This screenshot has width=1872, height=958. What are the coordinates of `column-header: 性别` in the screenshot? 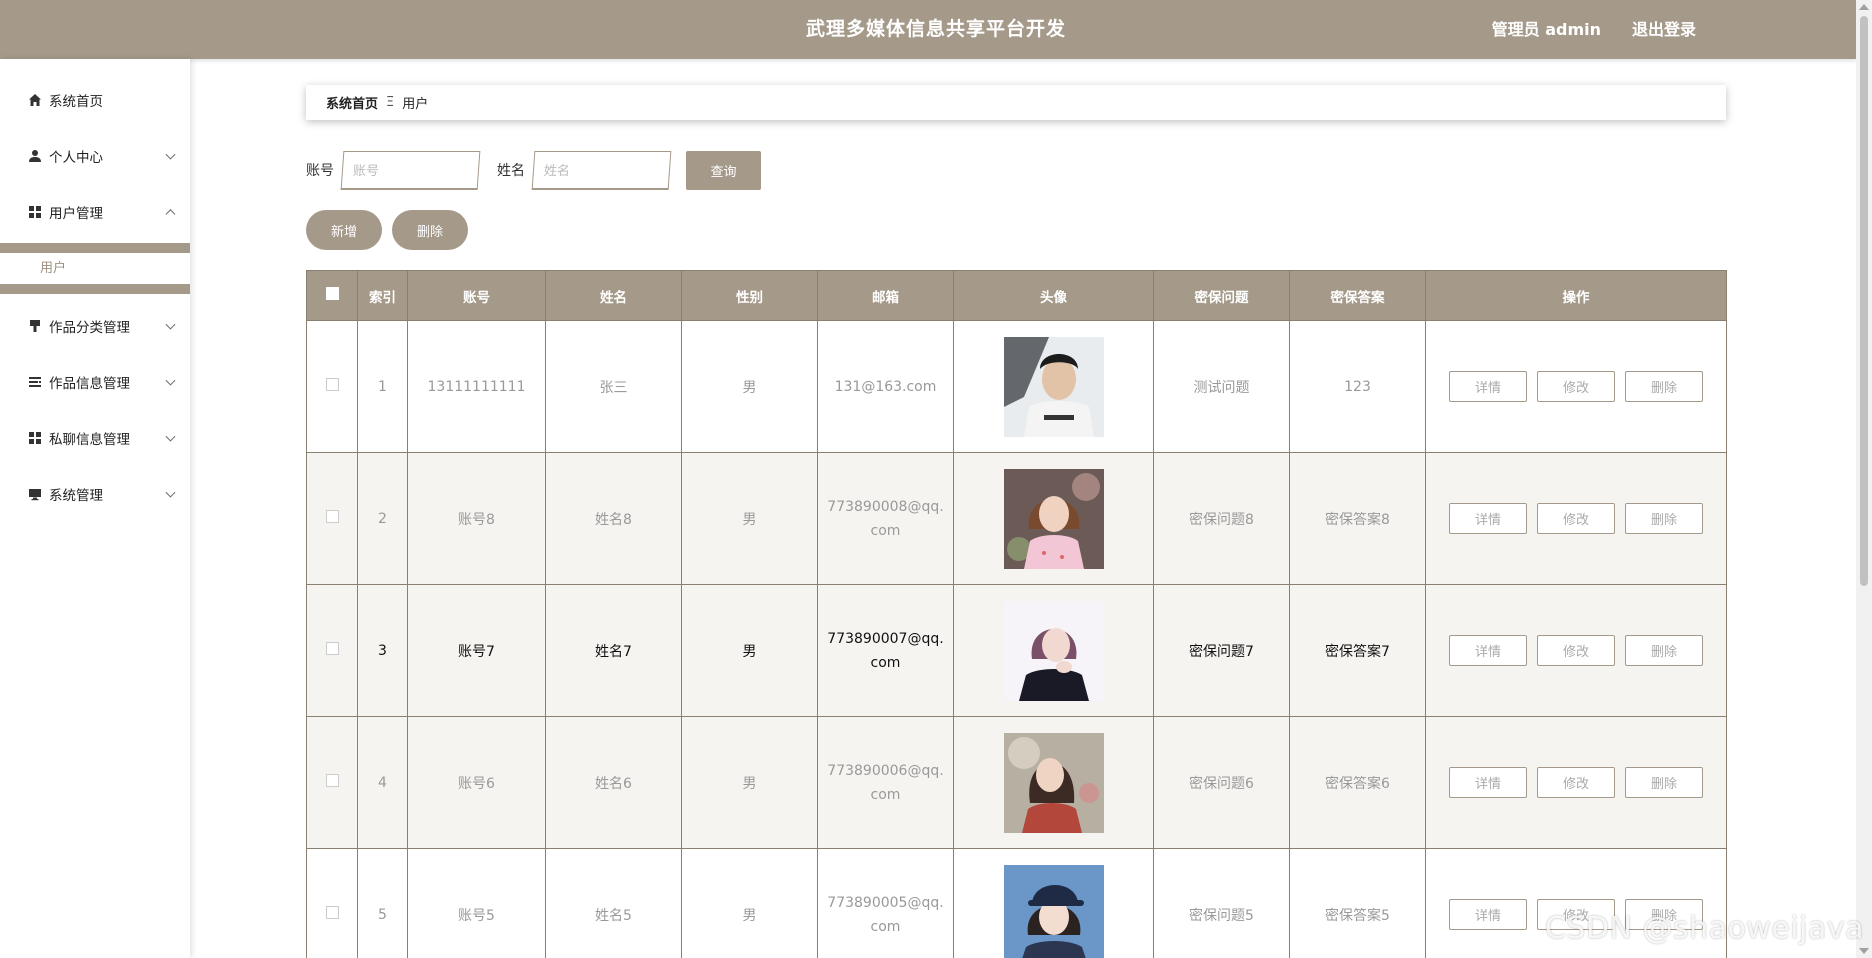 It's located at (749, 295).